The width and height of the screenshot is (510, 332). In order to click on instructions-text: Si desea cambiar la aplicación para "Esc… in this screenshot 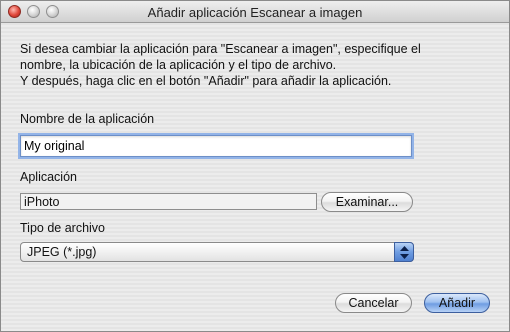, I will do `click(255, 65)`.